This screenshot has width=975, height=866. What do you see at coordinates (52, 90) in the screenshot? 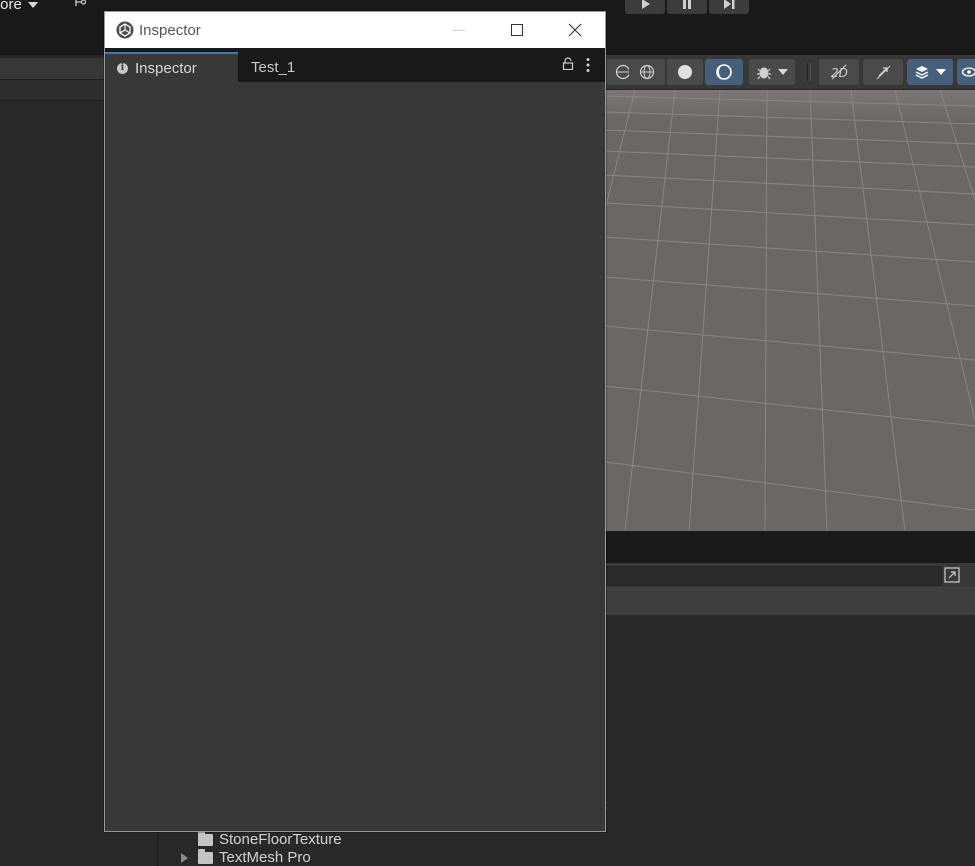
I see `hierarchy-search-row` at bounding box center [52, 90].